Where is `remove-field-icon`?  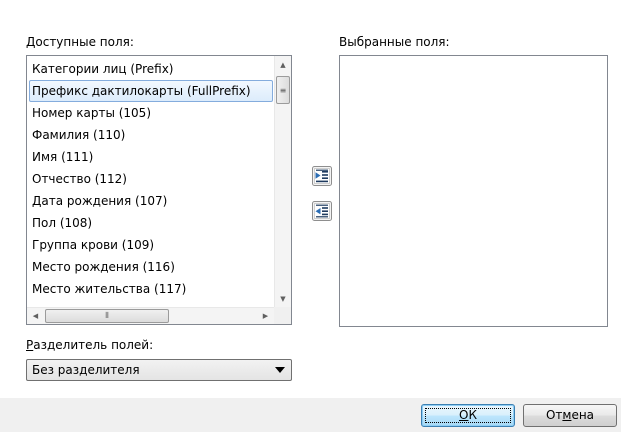 remove-field-icon is located at coordinates (322, 211).